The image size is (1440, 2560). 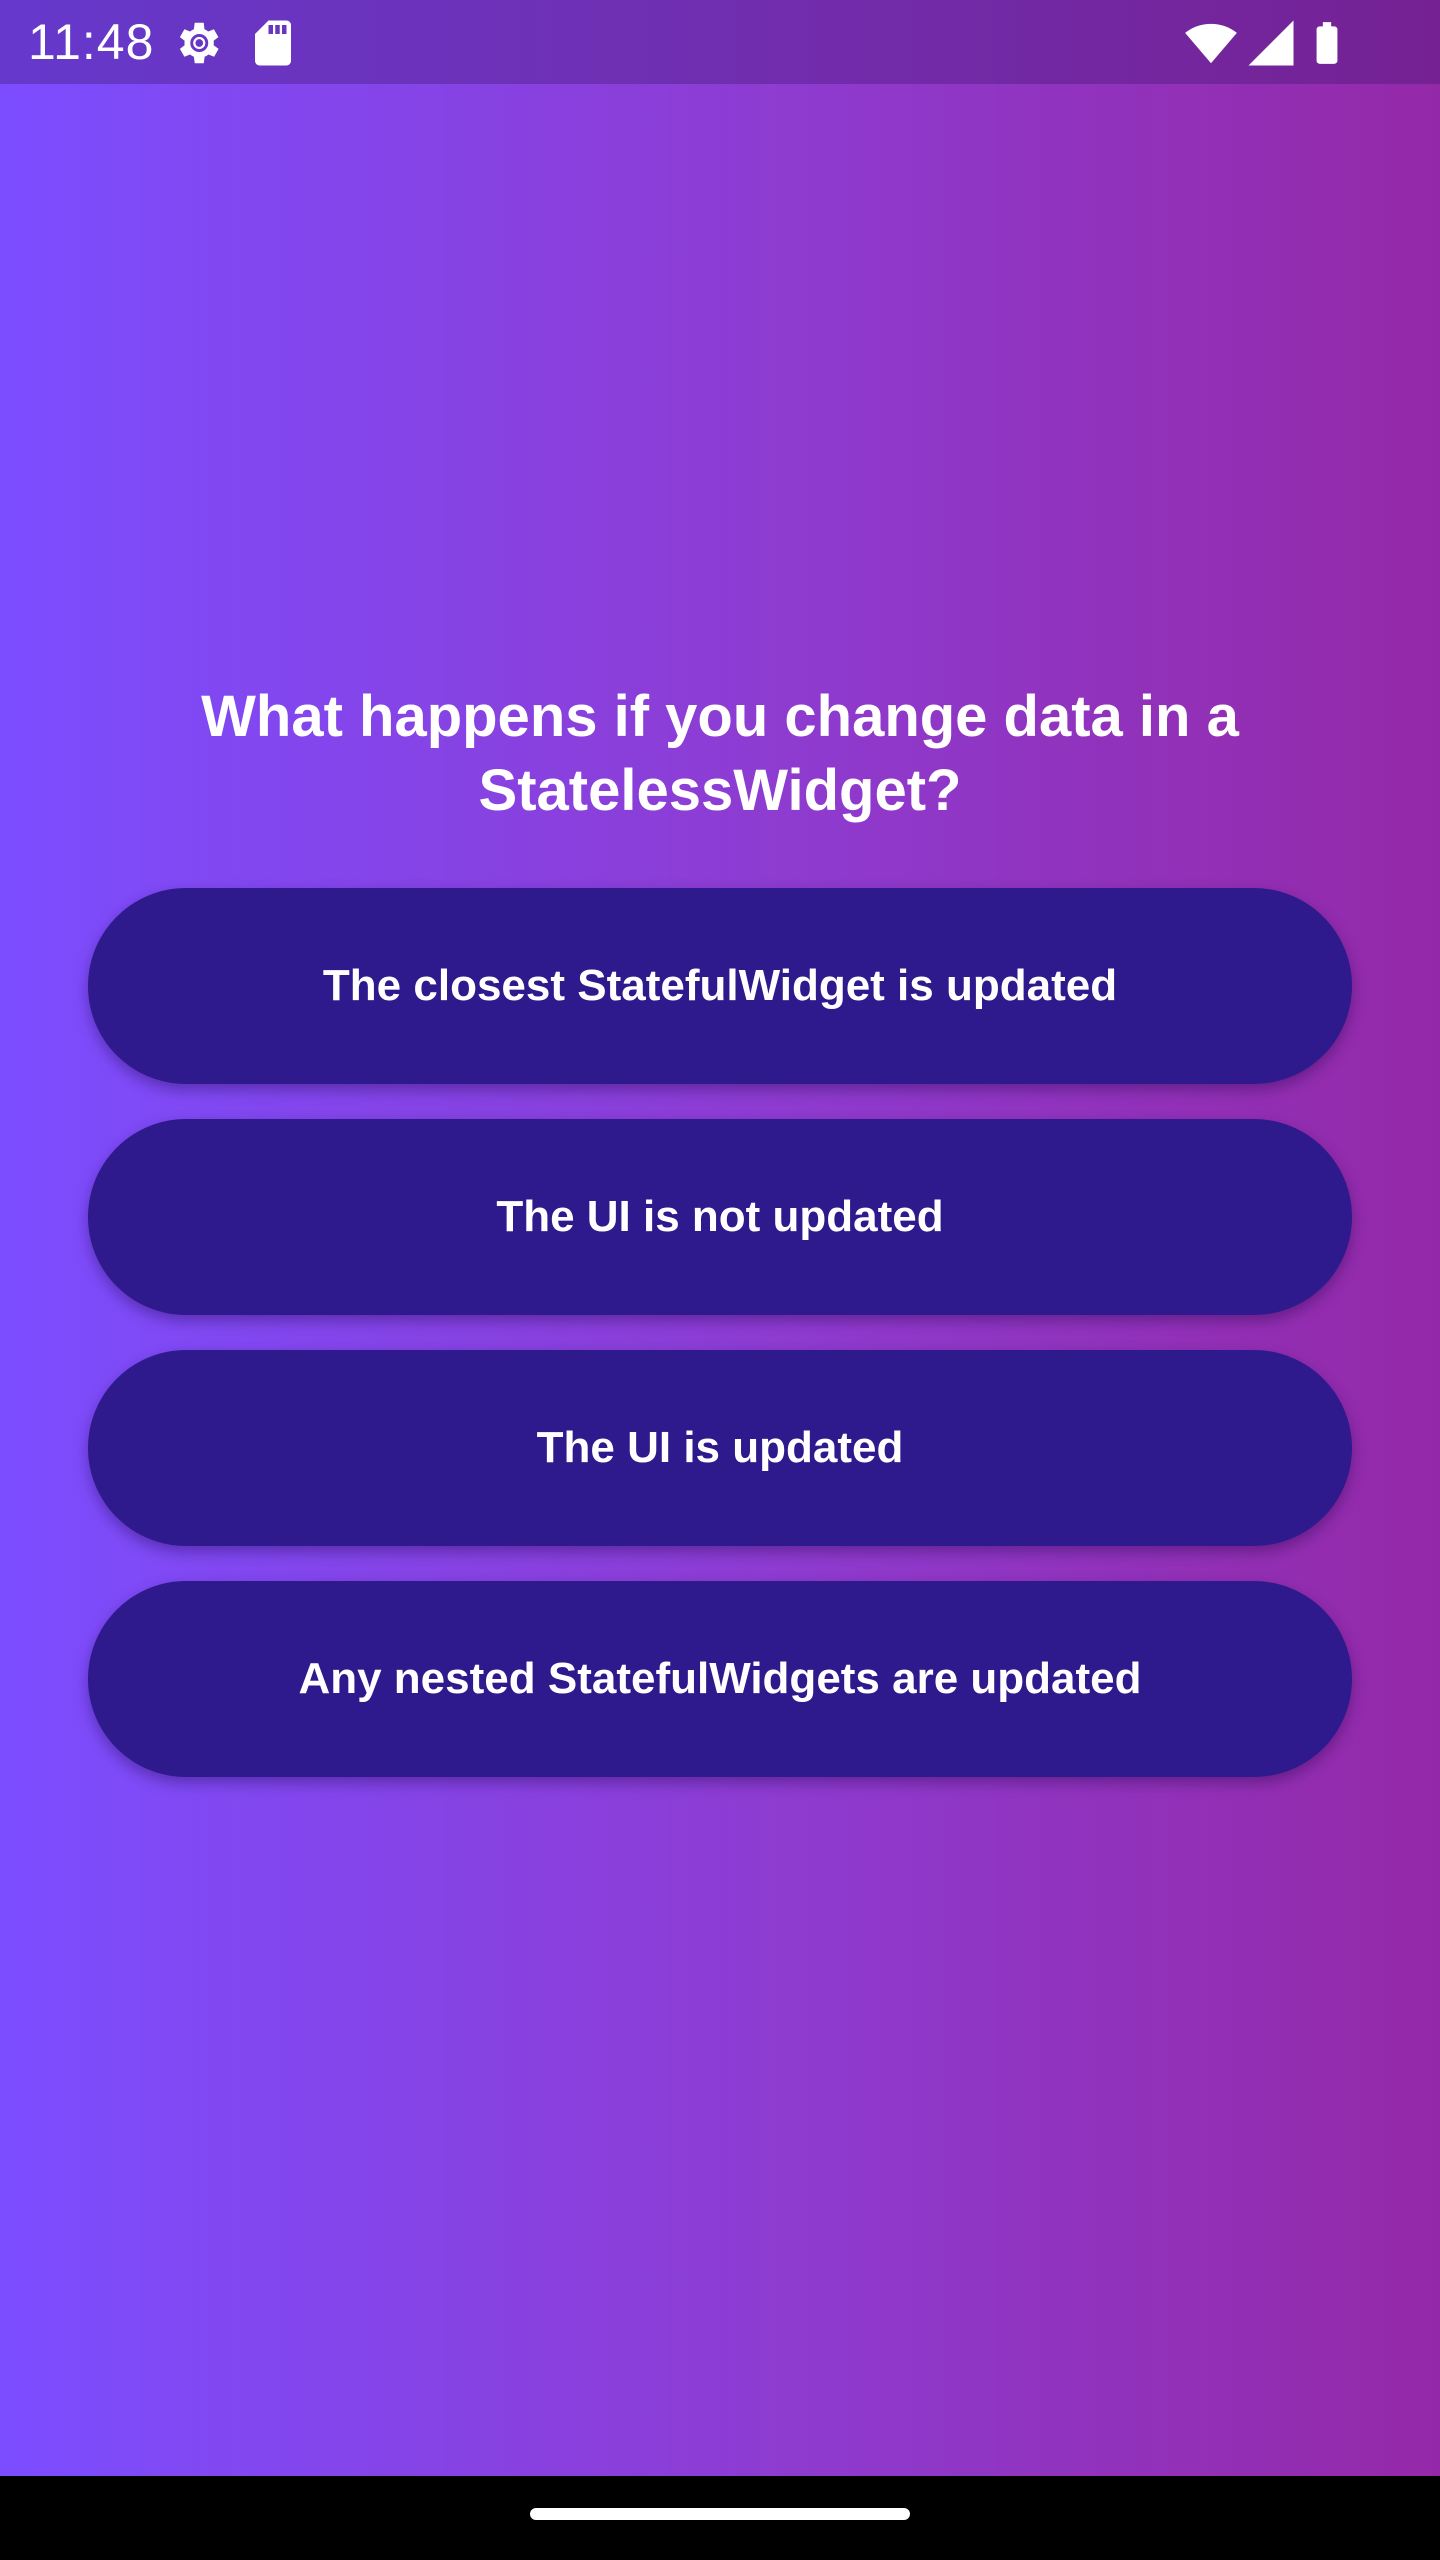 I want to click on settings-gear-icon, so click(x=197, y=43).